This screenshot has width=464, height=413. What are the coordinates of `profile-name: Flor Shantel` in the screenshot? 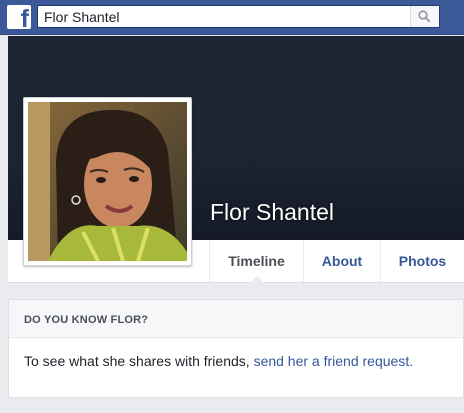 It's located at (272, 212).